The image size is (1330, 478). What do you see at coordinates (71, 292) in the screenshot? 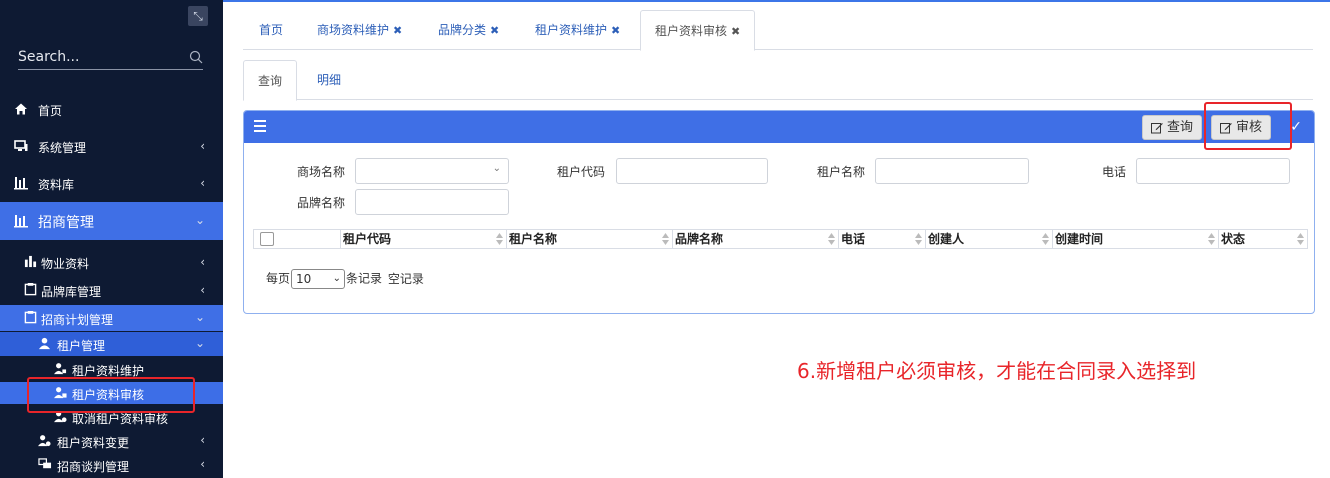
I see `sidebar-item-label: 品牌库管理` at bounding box center [71, 292].